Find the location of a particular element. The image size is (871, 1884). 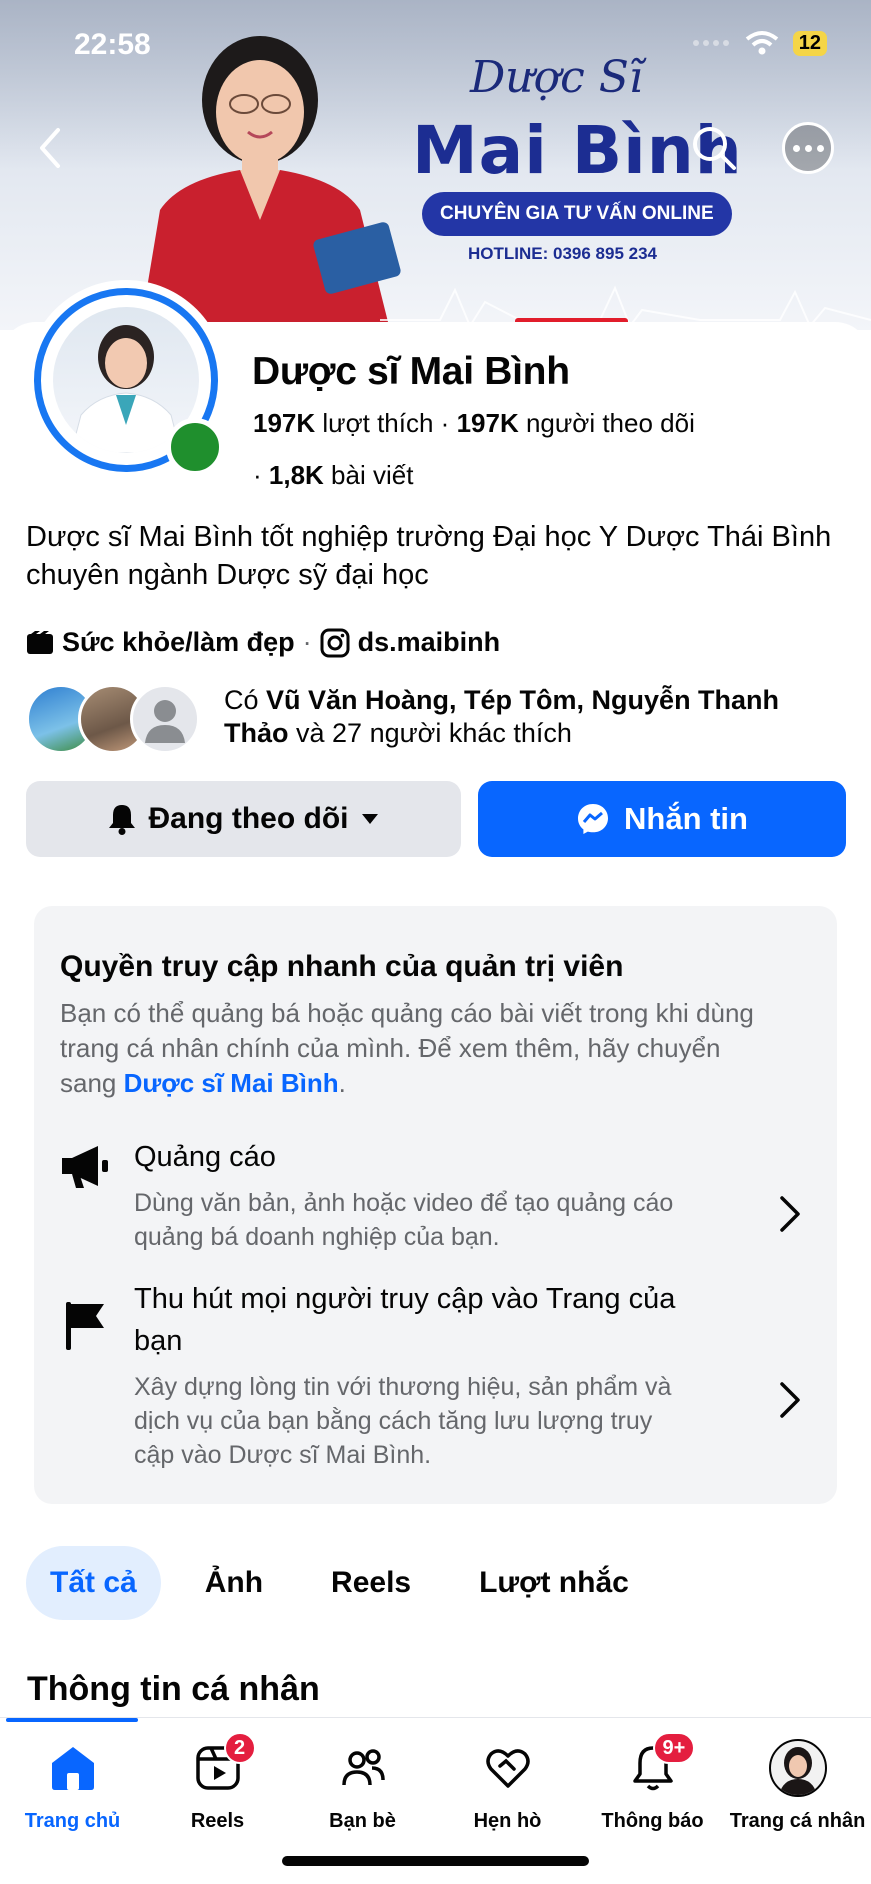

friend-avatar-placeholder is located at coordinates (165, 719).